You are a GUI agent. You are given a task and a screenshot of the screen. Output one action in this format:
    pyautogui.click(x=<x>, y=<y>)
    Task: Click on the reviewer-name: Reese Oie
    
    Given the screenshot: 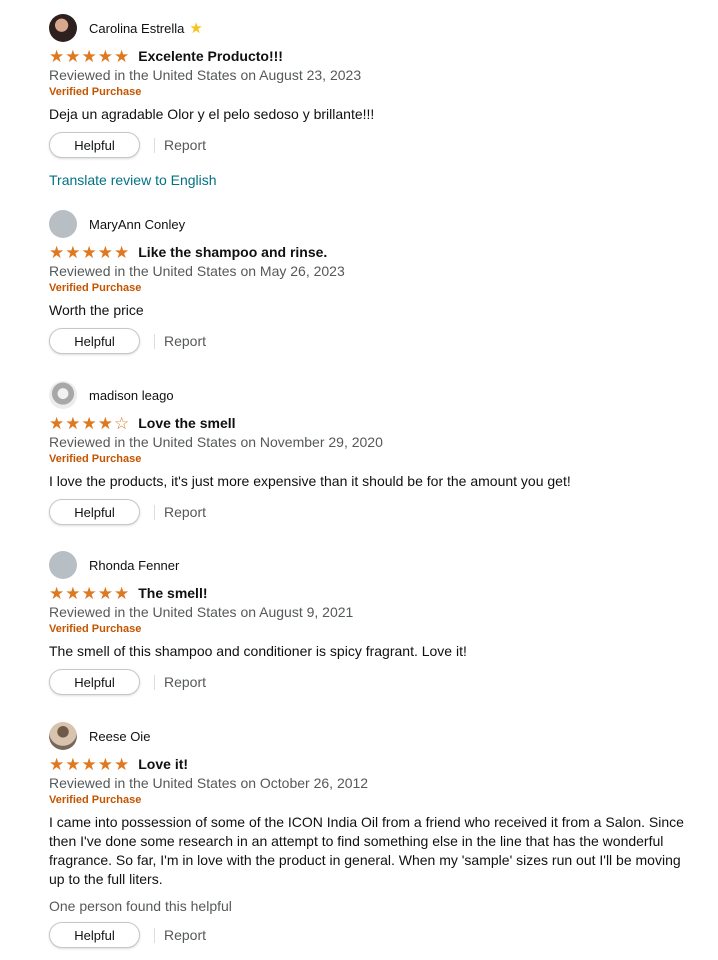 What is the action you would take?
    pyautogui.click(x=119, y=736)
    